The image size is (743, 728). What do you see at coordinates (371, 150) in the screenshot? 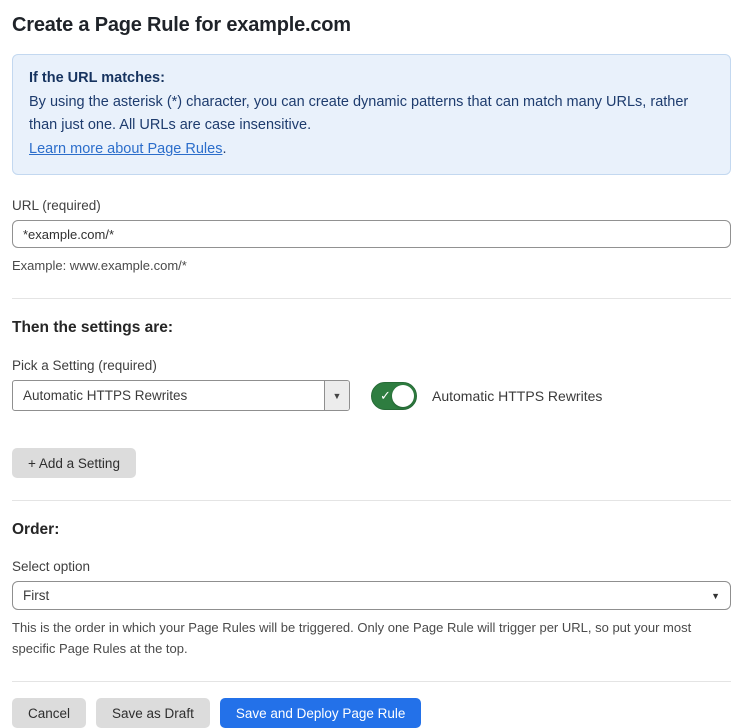
I see `info-box-link-line: Learn more about Page Rules.` at bounding box center [371, 150].